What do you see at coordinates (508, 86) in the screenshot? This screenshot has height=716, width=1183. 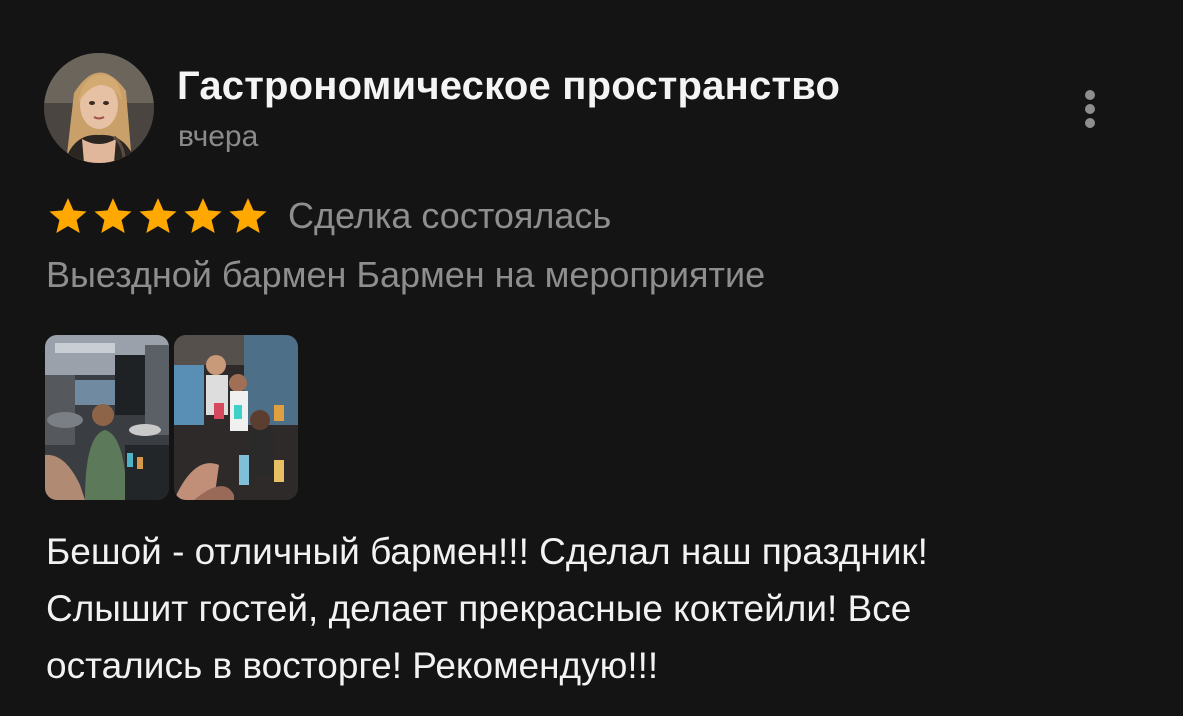 I see `author-name: Гастрономическое пространство` at bounding box center [508, 86].